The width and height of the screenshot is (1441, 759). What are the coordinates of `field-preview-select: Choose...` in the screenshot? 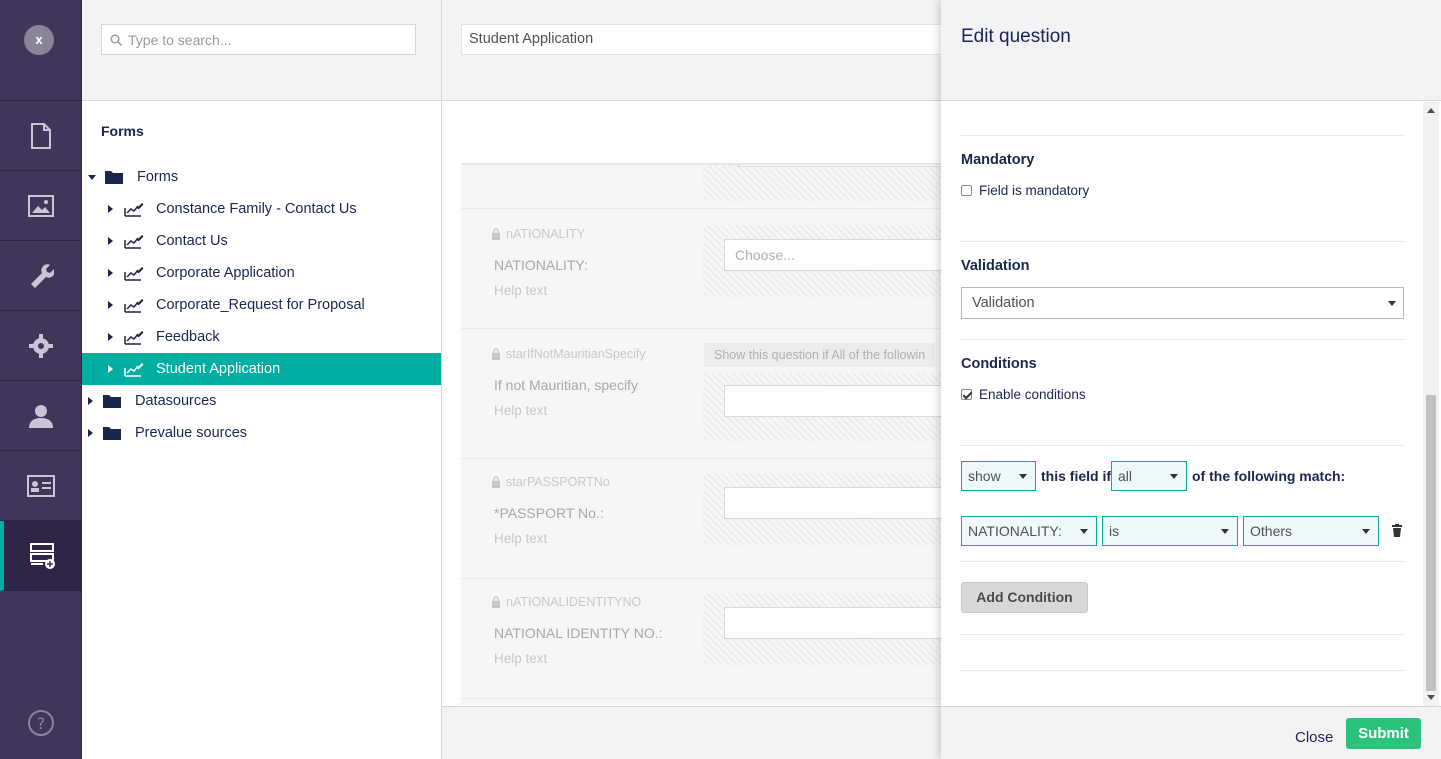 It's located at (834, 255).